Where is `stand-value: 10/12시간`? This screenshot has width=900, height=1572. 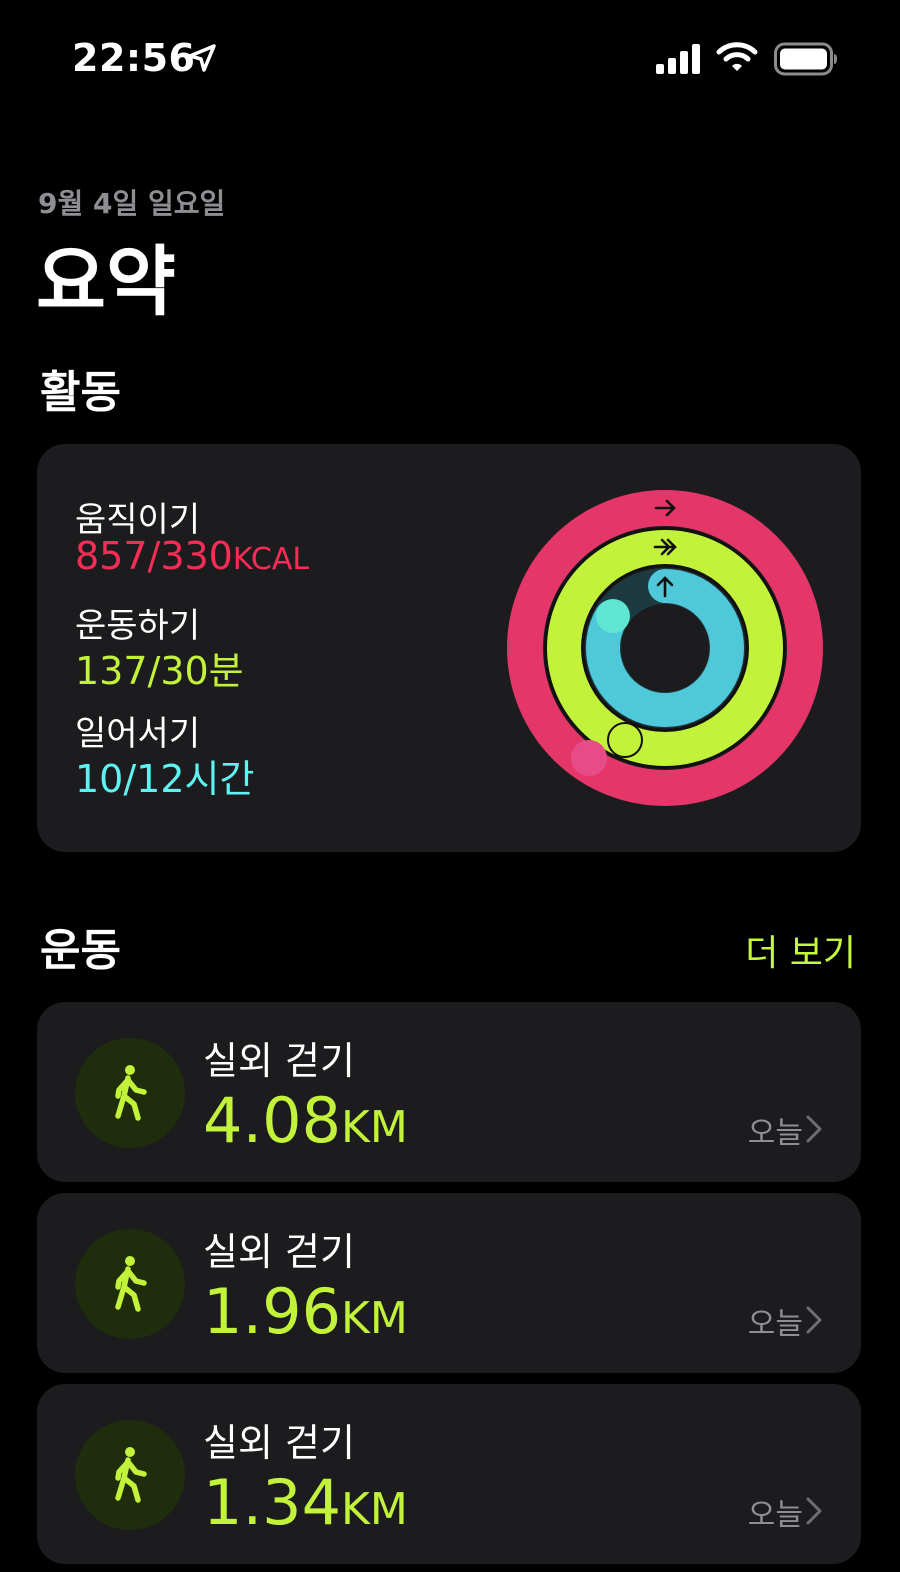
stand-value: 10/12시간 is located at coordinates (165, 779).